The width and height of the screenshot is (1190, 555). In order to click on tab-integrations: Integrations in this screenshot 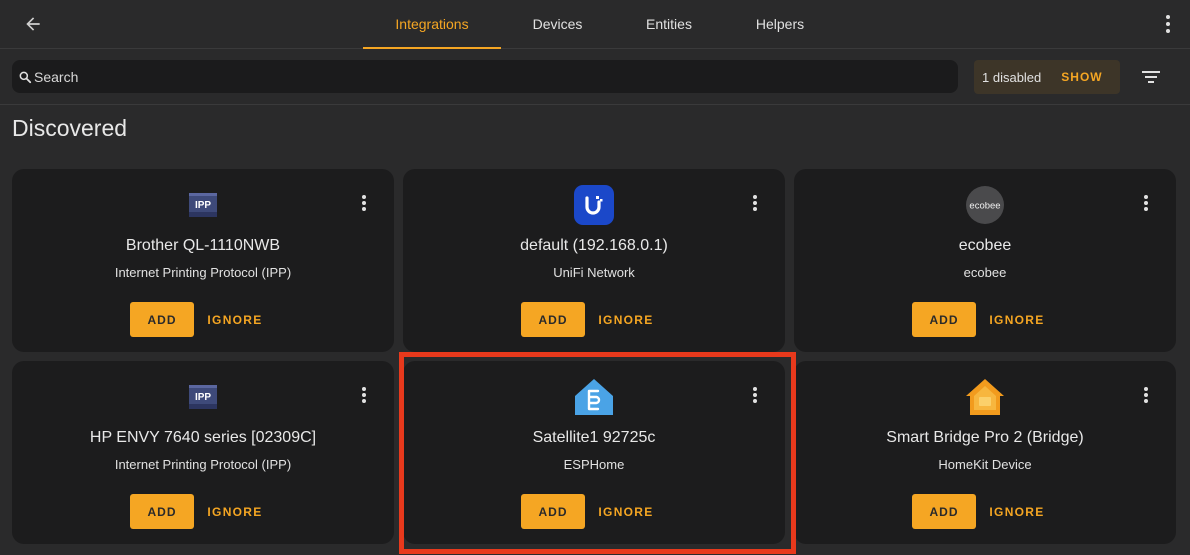, I will do `click(432, 24)`.